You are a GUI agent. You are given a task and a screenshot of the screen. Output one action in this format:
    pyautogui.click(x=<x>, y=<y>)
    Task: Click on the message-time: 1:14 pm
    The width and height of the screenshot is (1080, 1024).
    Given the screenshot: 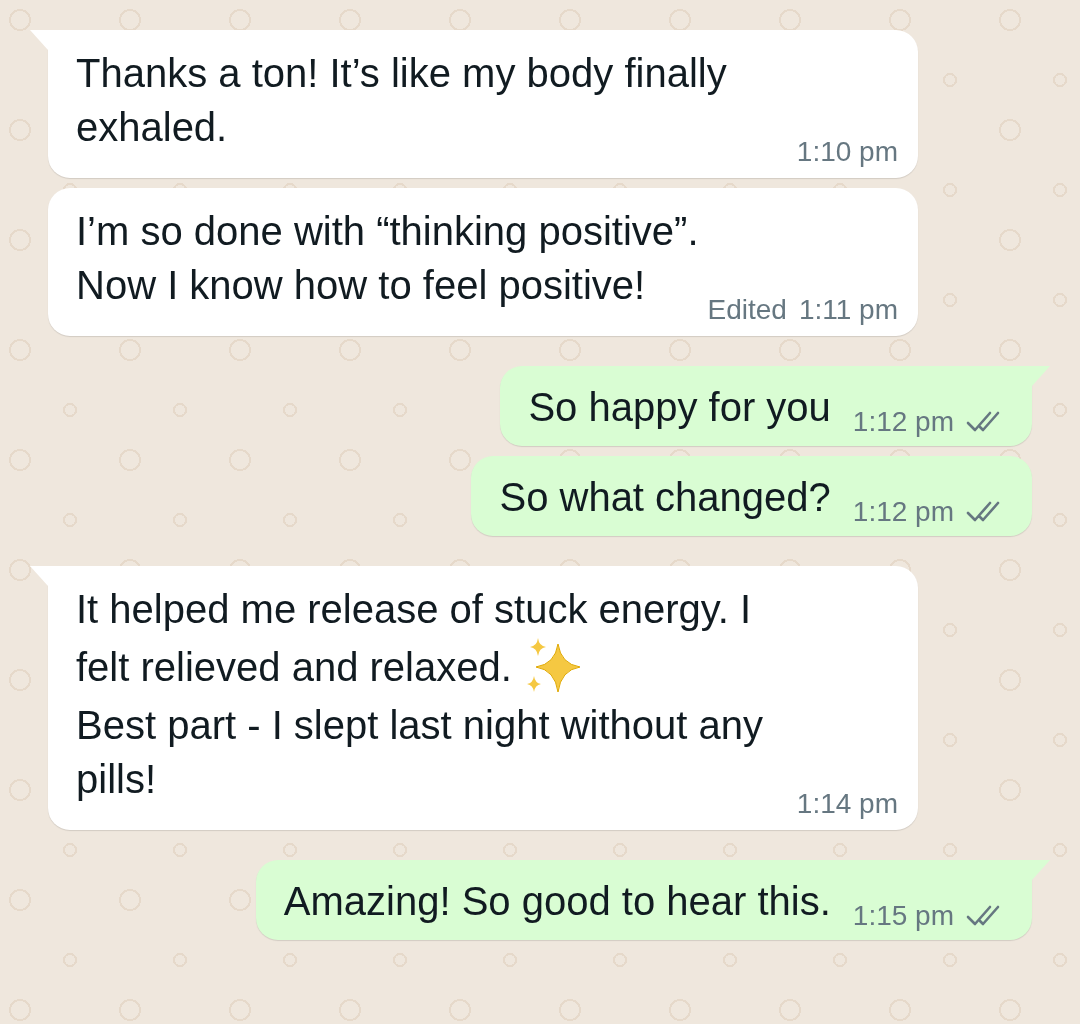 What is the action you would take?
    pyautogui.click(x=847, y=804)
    